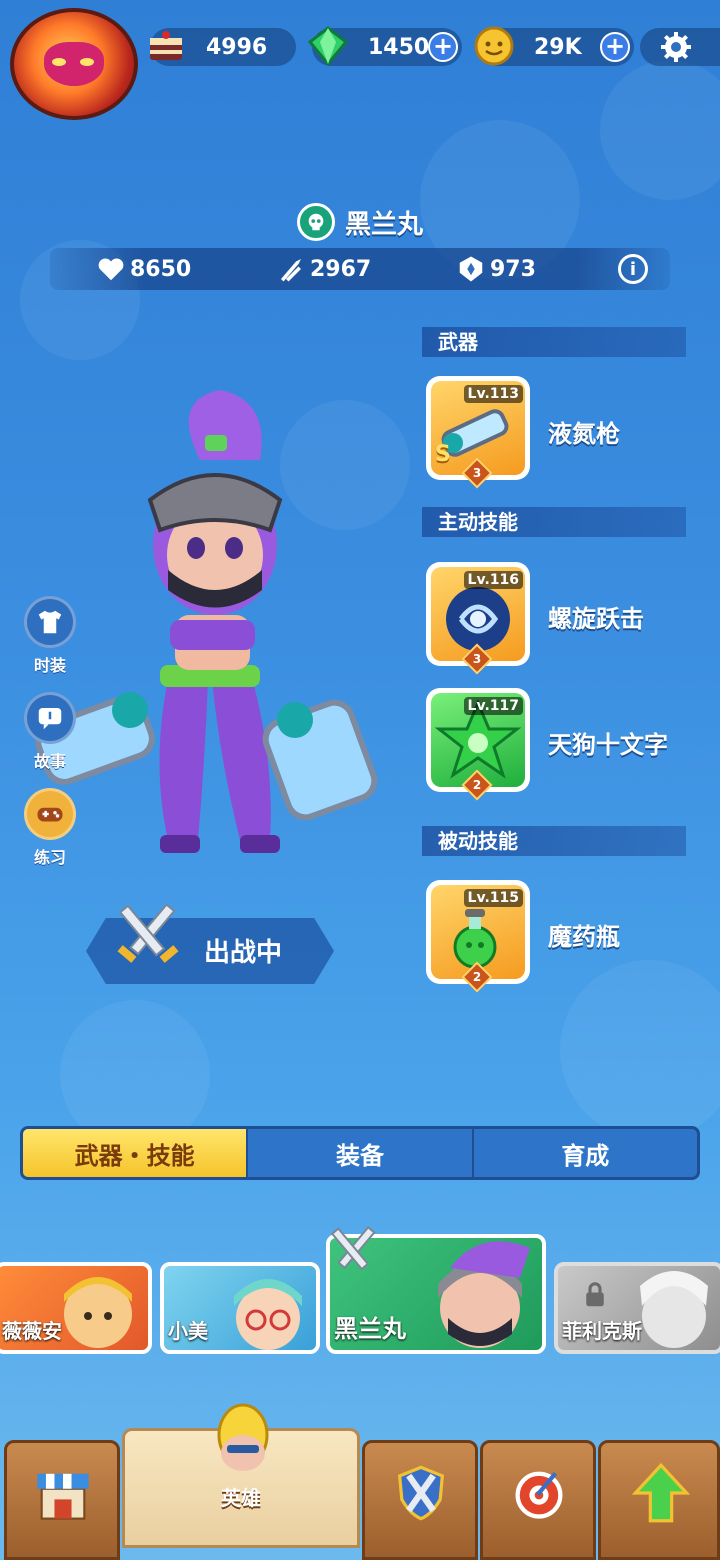 The image size is (720, 1560). Describe the element at coordinates (161, 269) in the screenshot. I see `hp-value: 8650` at that location.